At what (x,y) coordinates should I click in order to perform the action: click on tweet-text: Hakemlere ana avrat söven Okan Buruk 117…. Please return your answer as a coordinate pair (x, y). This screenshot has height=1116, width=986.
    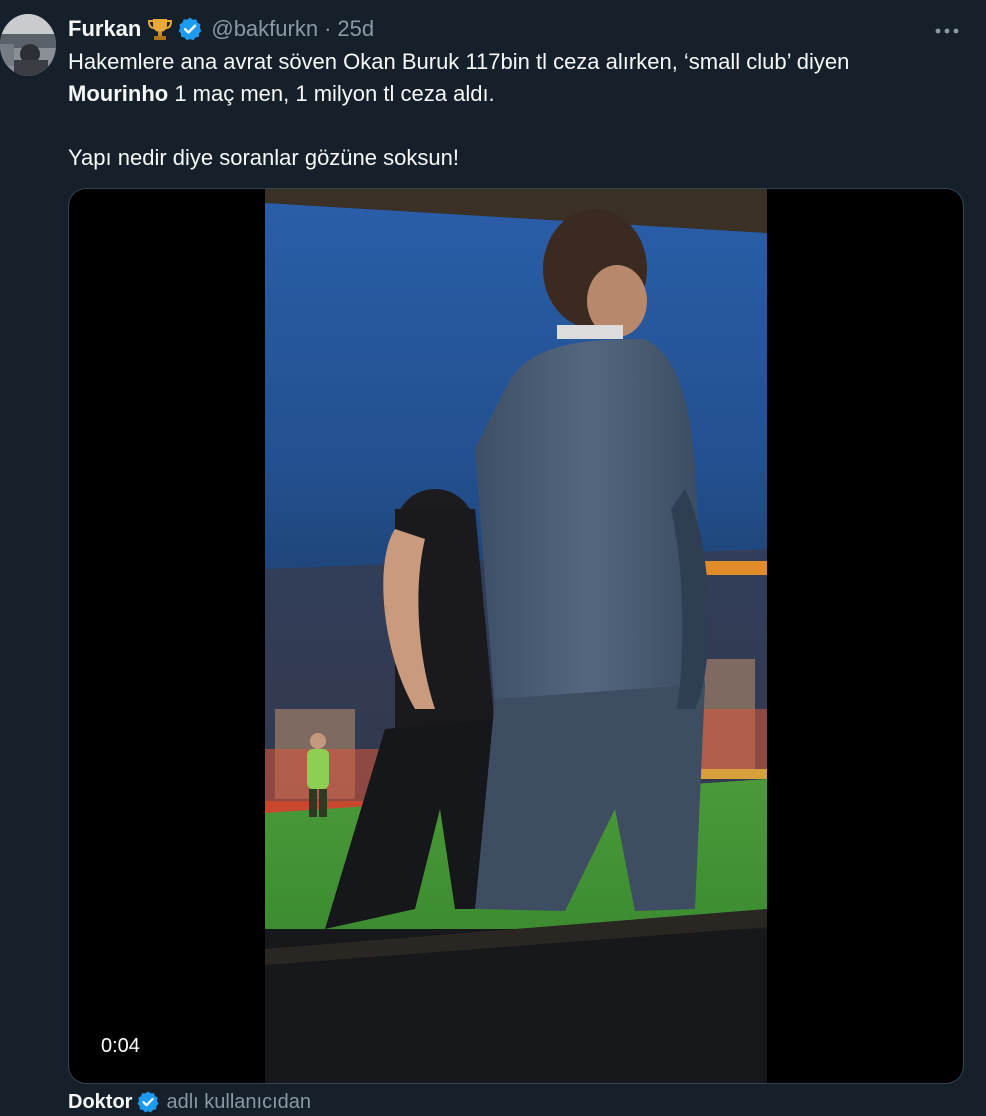
    Looking at the image, I should click on (513, 110).